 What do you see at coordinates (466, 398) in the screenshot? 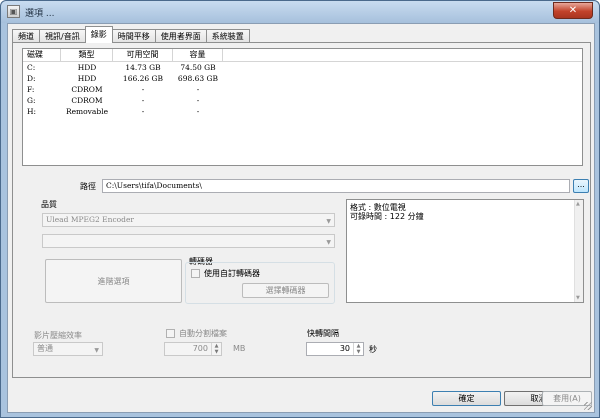
I see `ok-button: 確定` at bounding box center [466, 398].